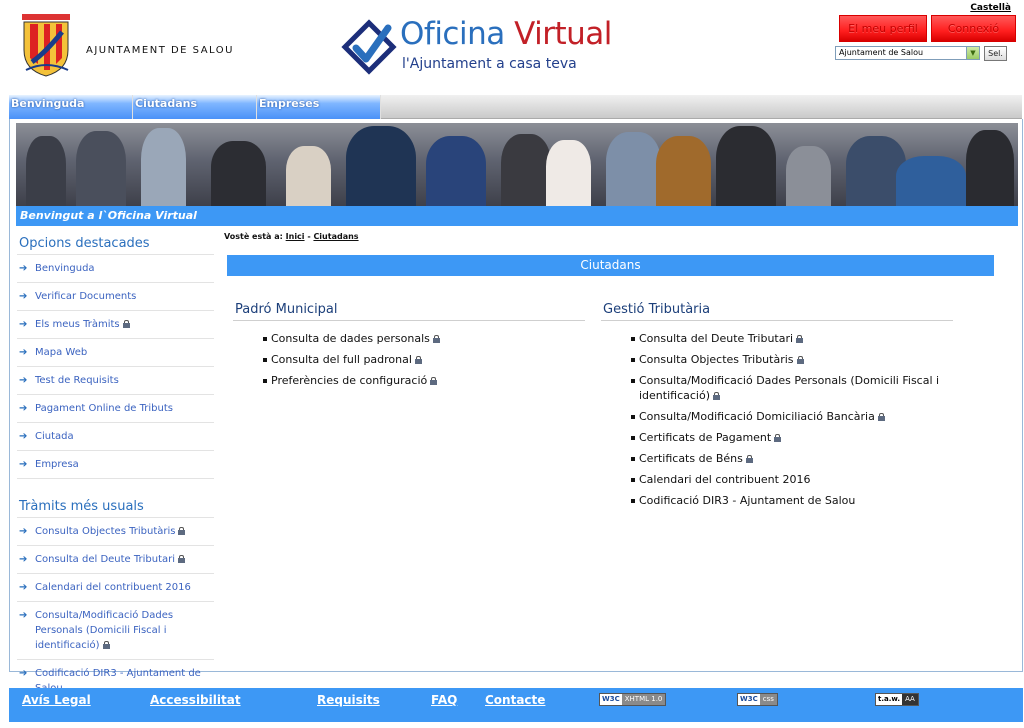  What do you see at coordinates (515, 700) in the screenshot?
I see `footer-link-contact: Contacte` at bounding box center [515, 700].